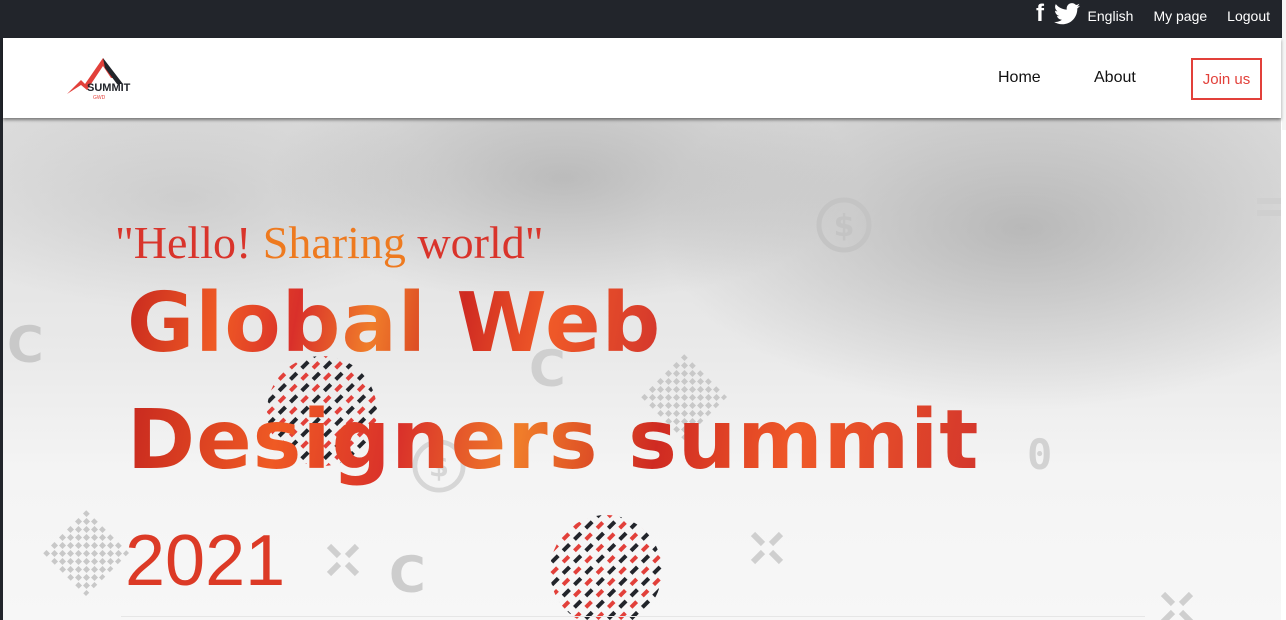 The image size is (1286, 620). Describe the element at coordinates (1040, 14) in the screenshot. I see `facebook-icon: f` at that location.